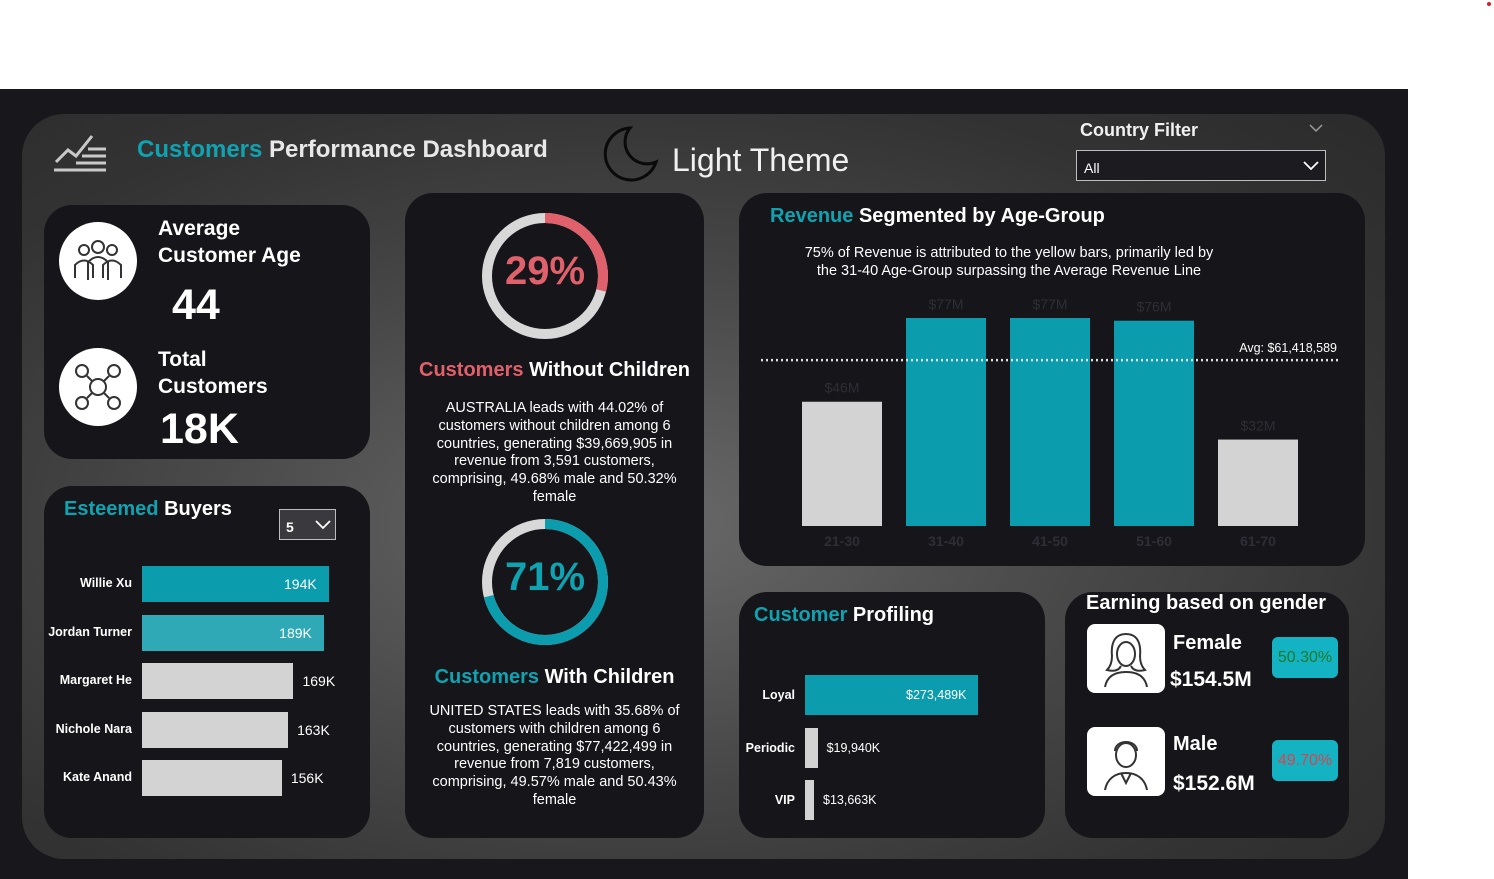 The height and width of the screenshot is (879, 1494). Describe the element at coordinates (1153, 307) in the screenshot. I see `revenue-bar-label: $76M` at that location.